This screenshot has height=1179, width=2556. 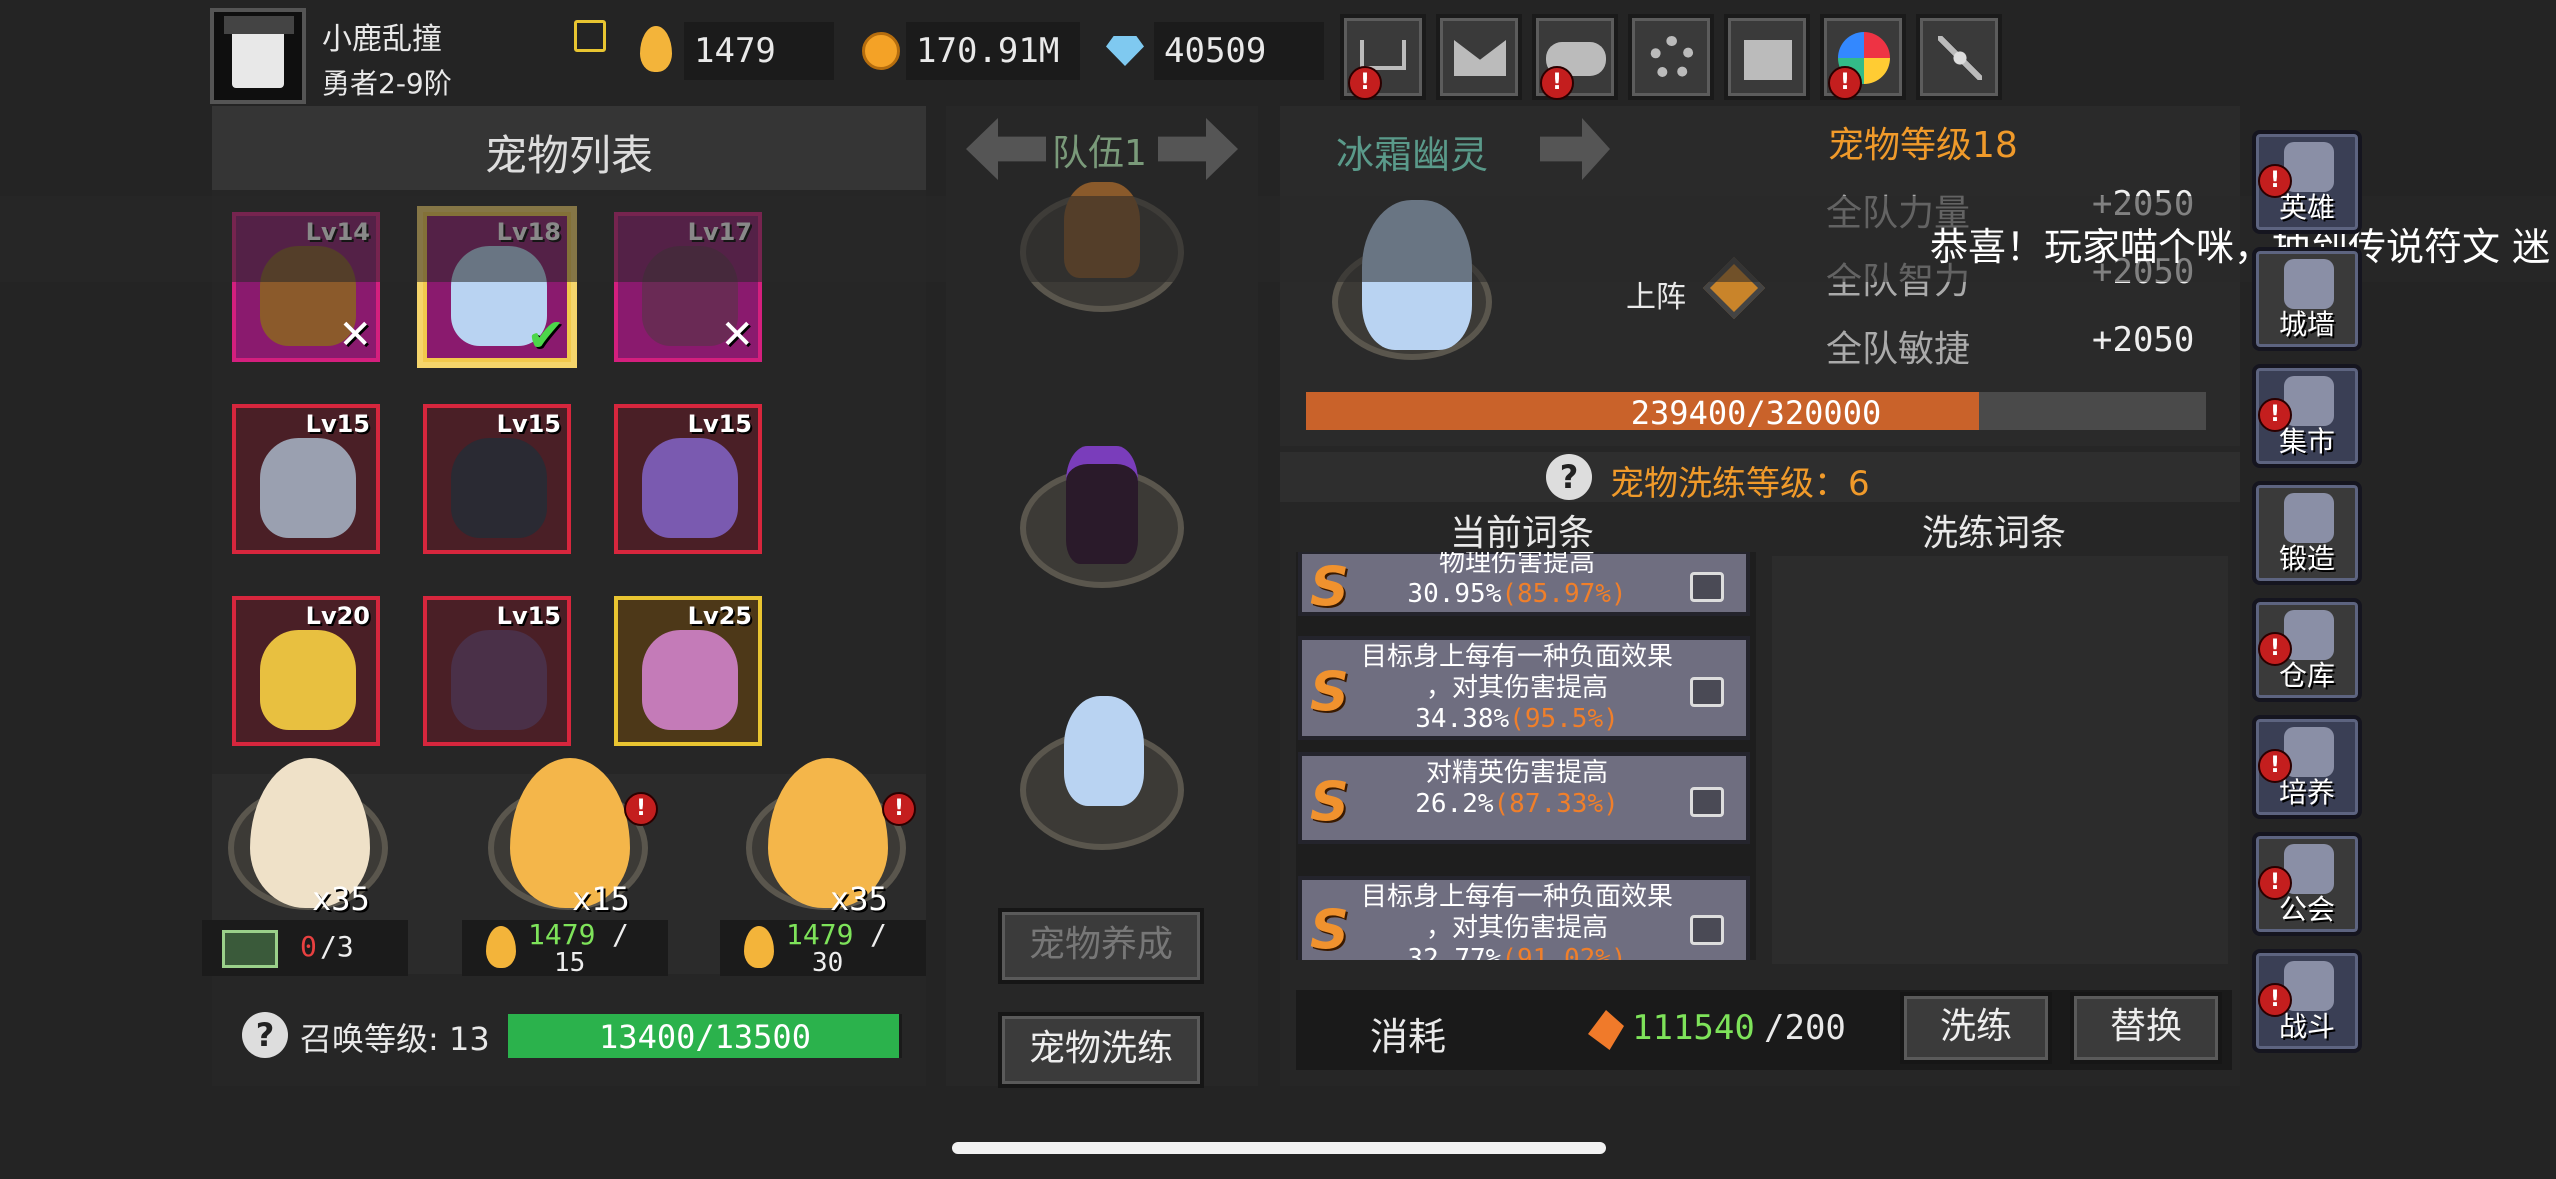 What do you see at coordinates (1099, 153) in the screenshot?
I see `team-label: 队伍1` at bounding box center [1099, 153].